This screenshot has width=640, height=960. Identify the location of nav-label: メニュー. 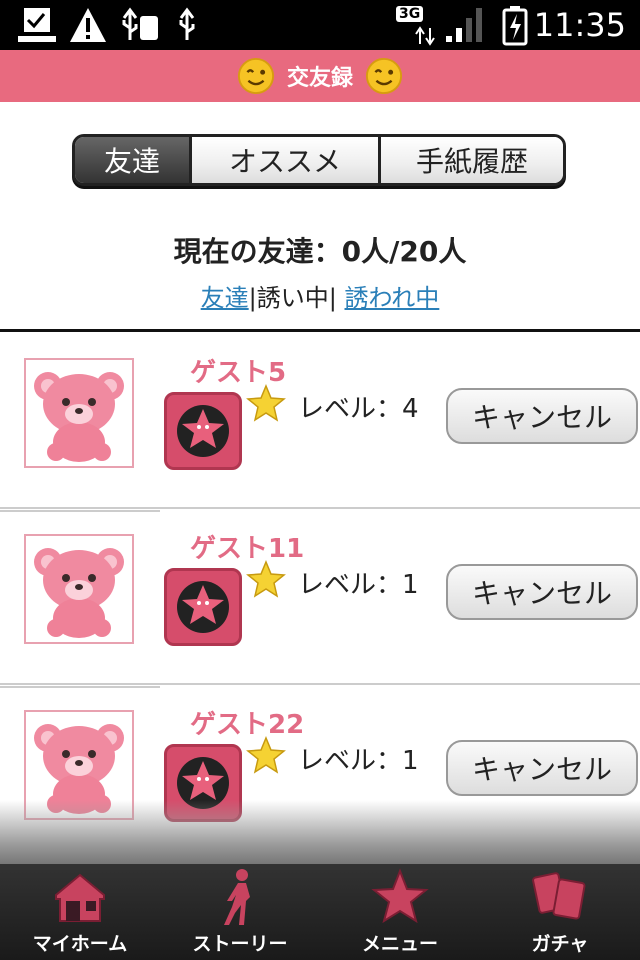
(399, 944).